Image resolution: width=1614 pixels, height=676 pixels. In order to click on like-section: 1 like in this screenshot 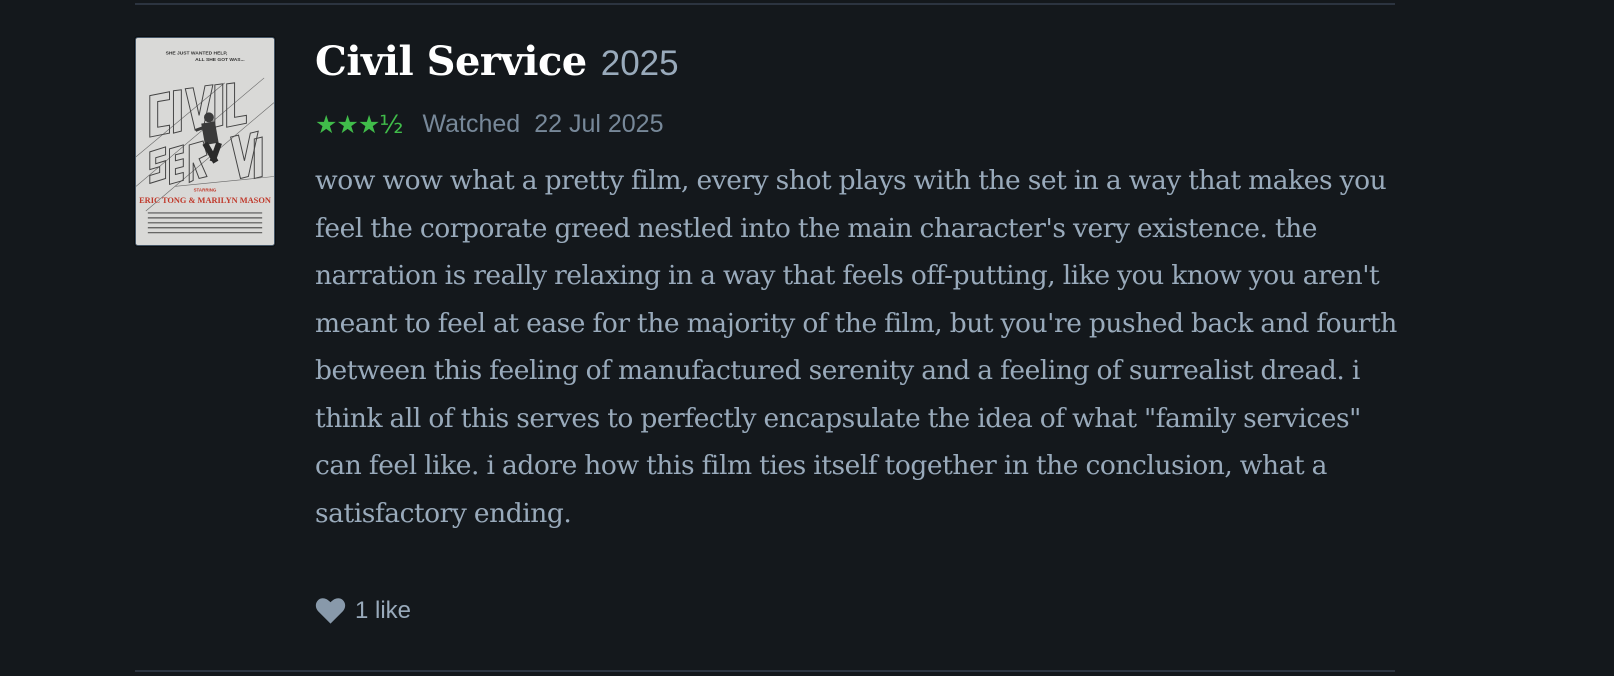, I will do `click(363, 611)`.